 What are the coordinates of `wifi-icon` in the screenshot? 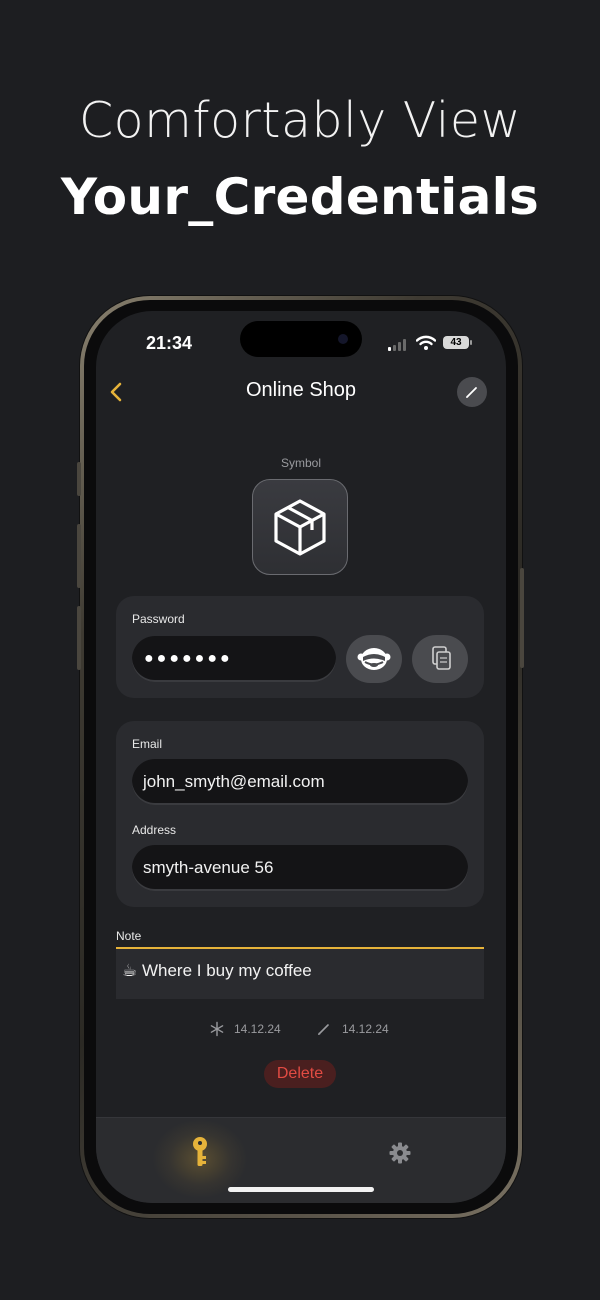 It's located at (426, 342).